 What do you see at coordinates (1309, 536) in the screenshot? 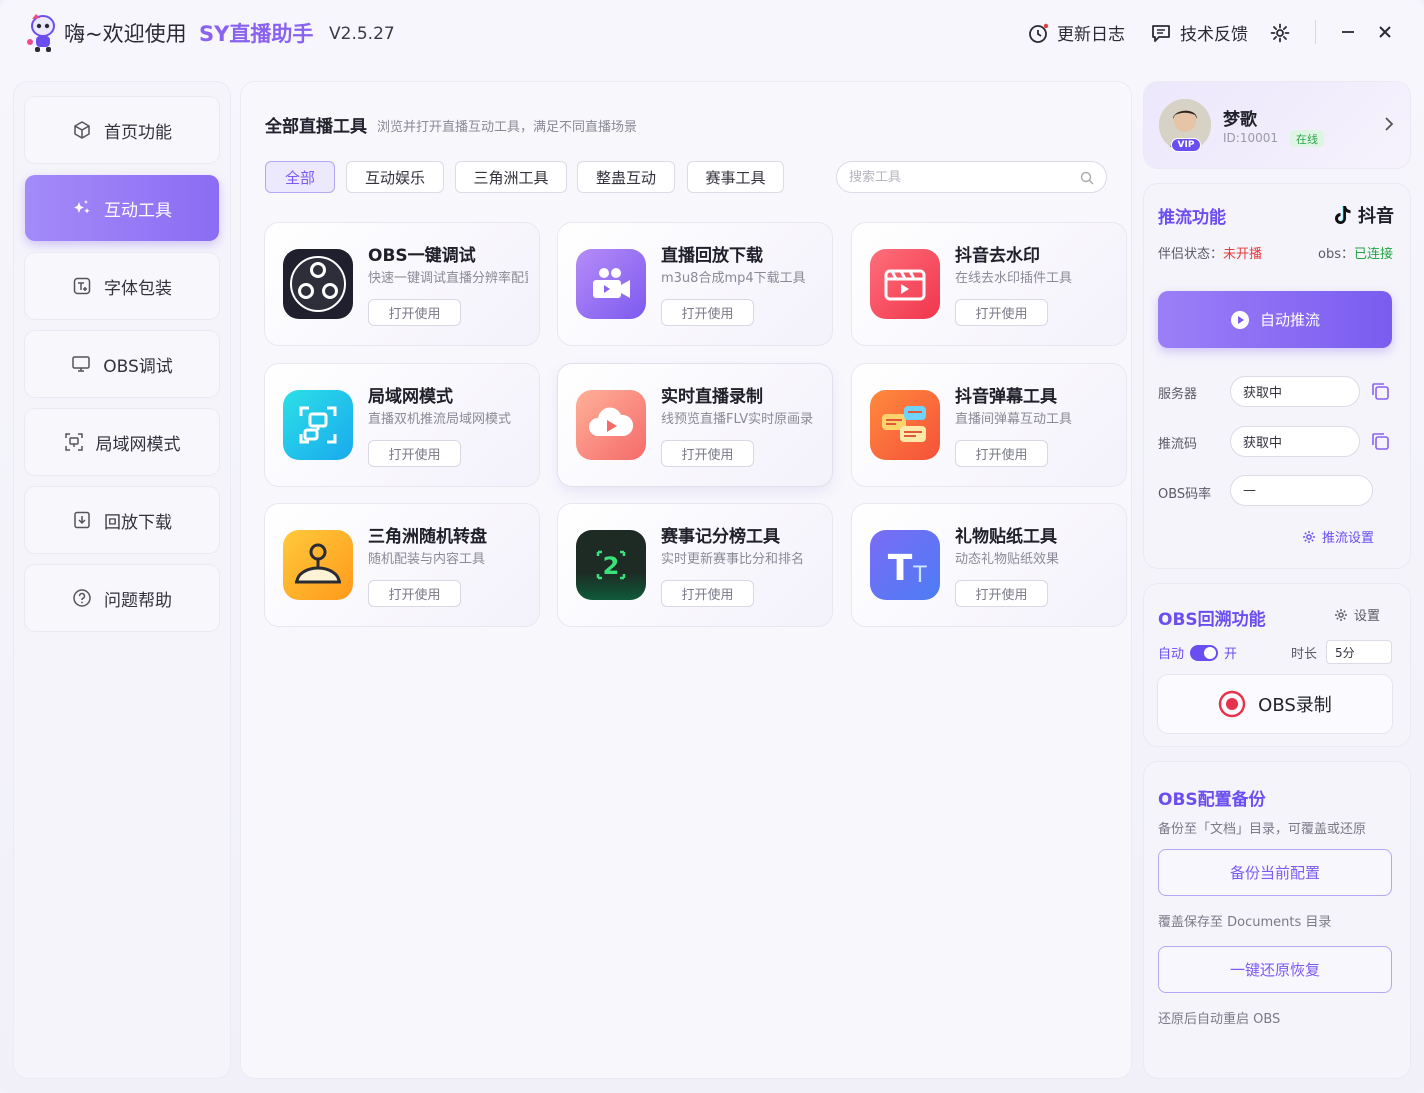
I see `gear-icon` at bounding box center [1309, 536].